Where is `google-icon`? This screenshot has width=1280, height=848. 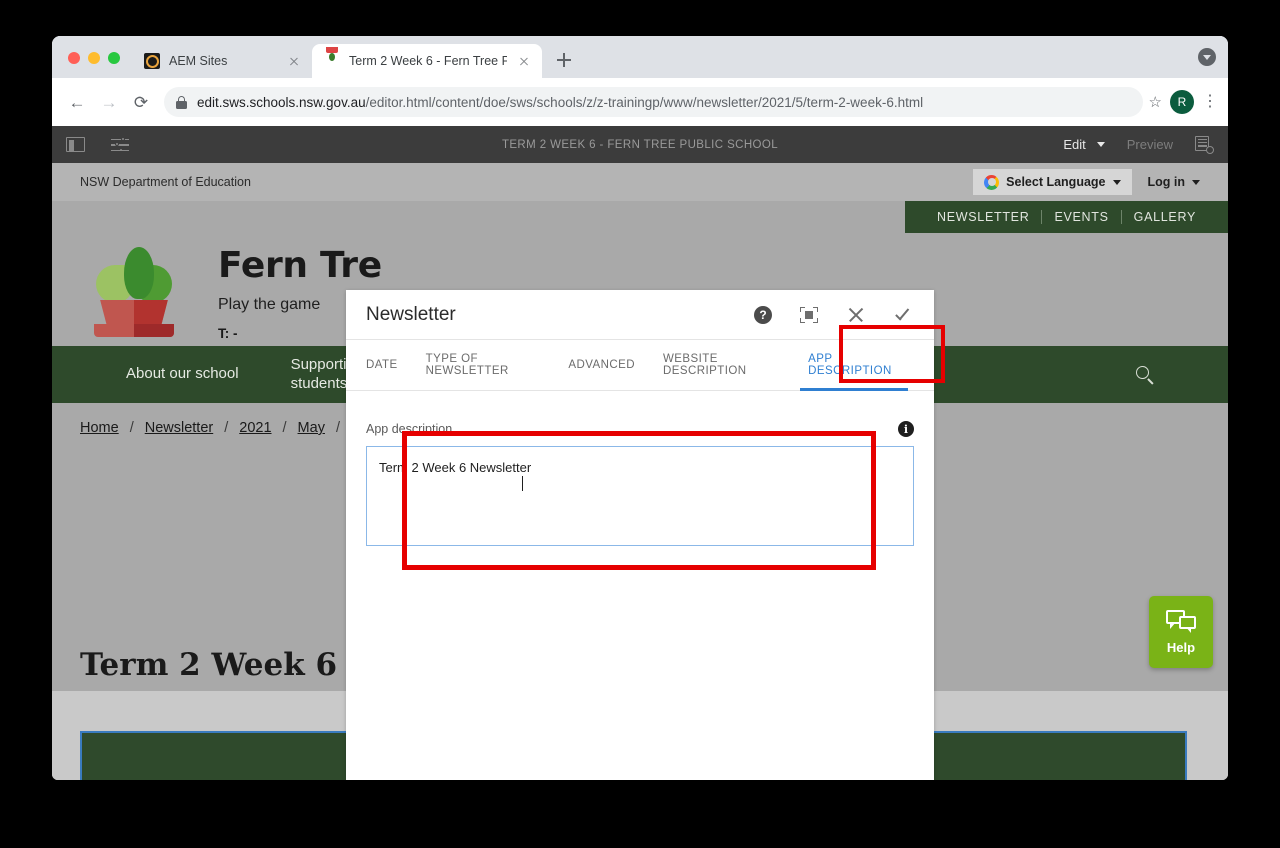
google-icon is located at coordinates (992, 182).